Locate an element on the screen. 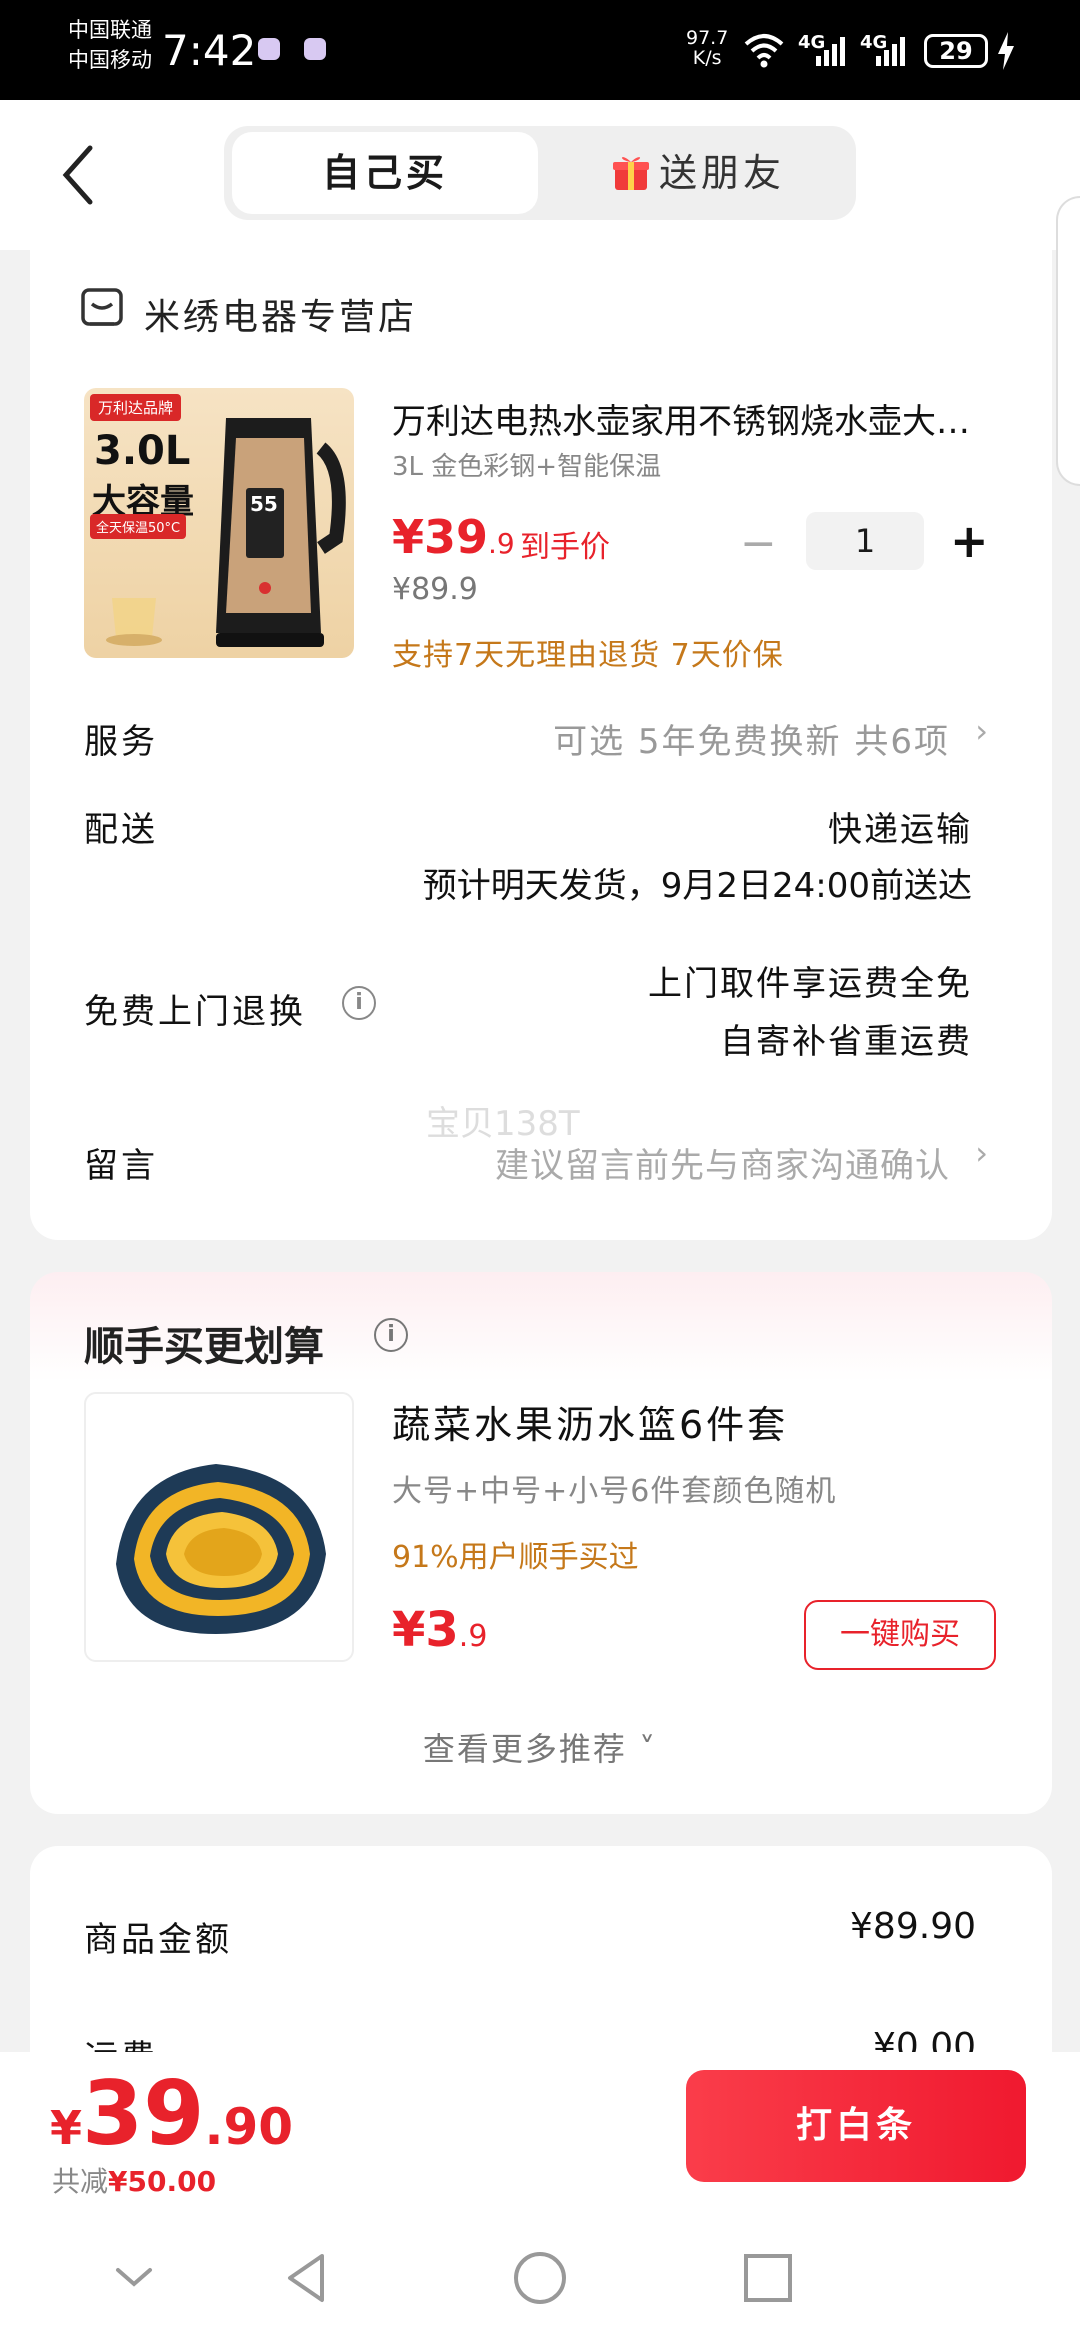 The image size is (1080, 2340). total-int: 39 is located at coordinates (143, 2113).